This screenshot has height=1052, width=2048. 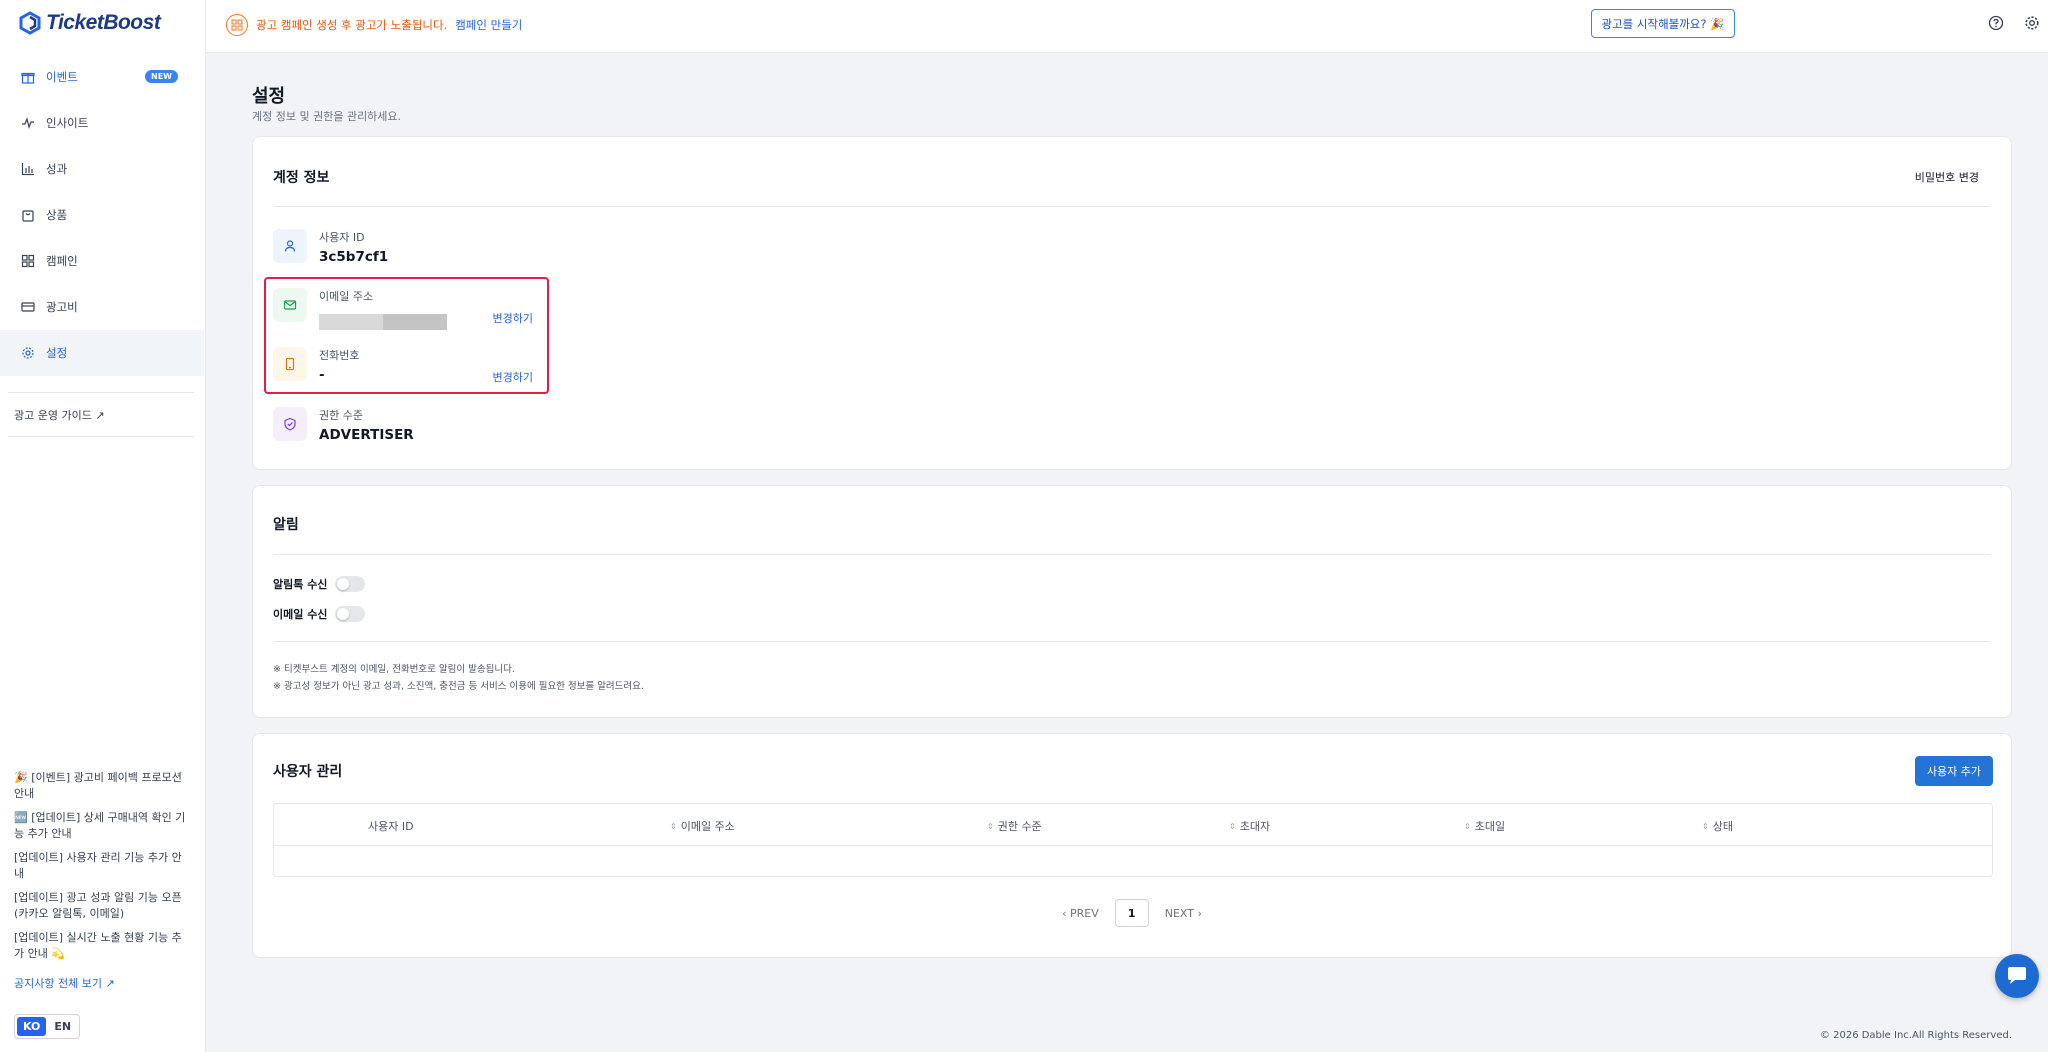 I want to click on ad-guide-link: 광고 운영 가이드 ↗, so click(x=59, y=415).